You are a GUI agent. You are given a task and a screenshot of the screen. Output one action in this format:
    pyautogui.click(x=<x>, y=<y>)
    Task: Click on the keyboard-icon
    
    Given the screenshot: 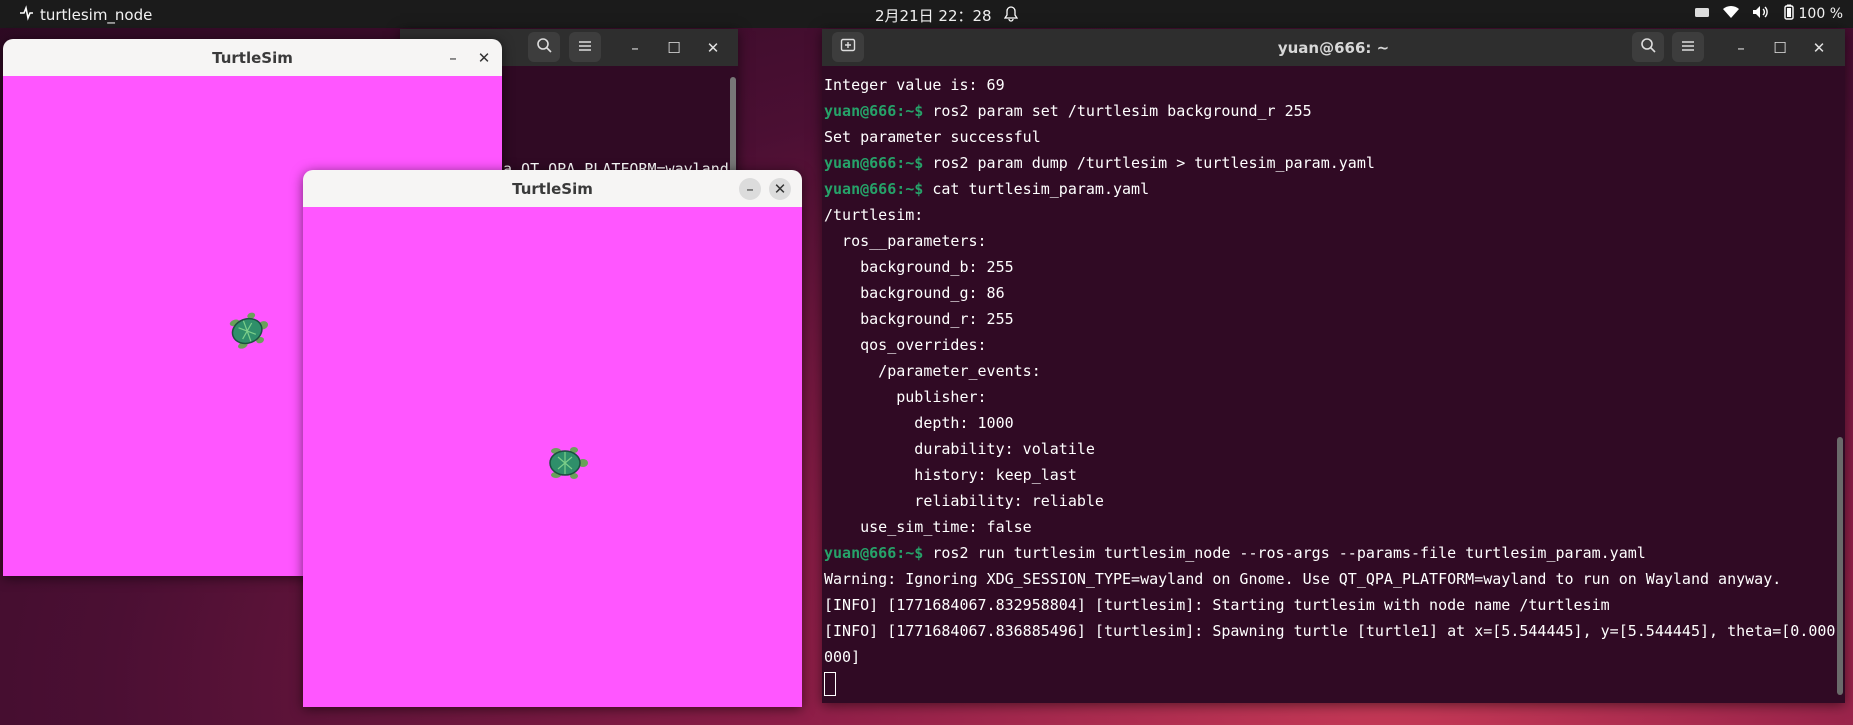 What is the action you would take?
    pyautogui.click(x=1702, y=14)
    